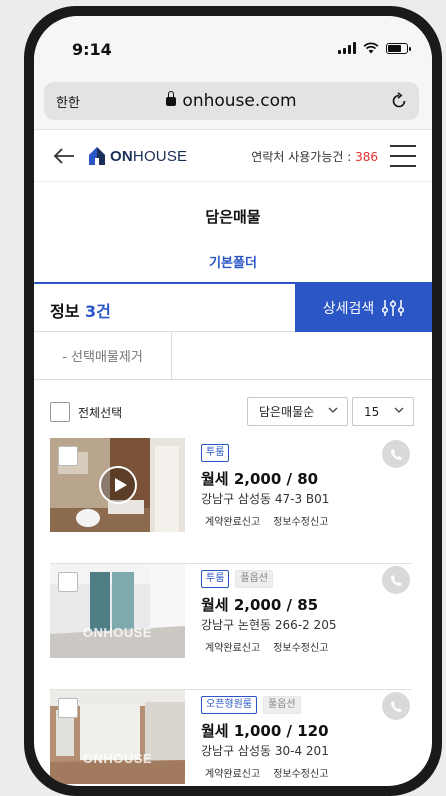 Image resolution: width=446 pixels, height=796 pixels. I want to click on page-title: 담은매물, so click(233, 217).